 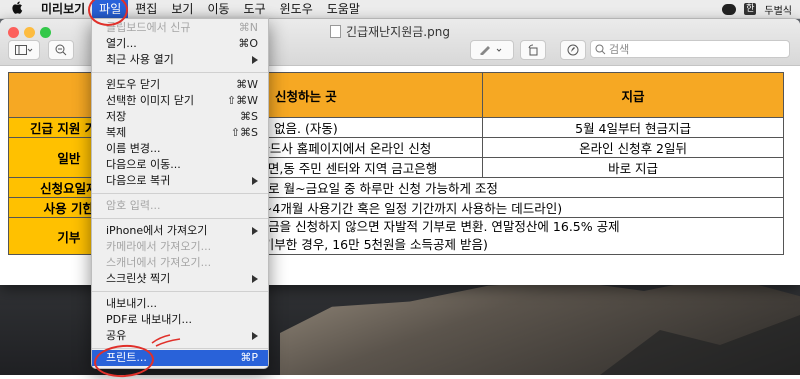 I want to click on markup-icon, so click(x=573, y=50).